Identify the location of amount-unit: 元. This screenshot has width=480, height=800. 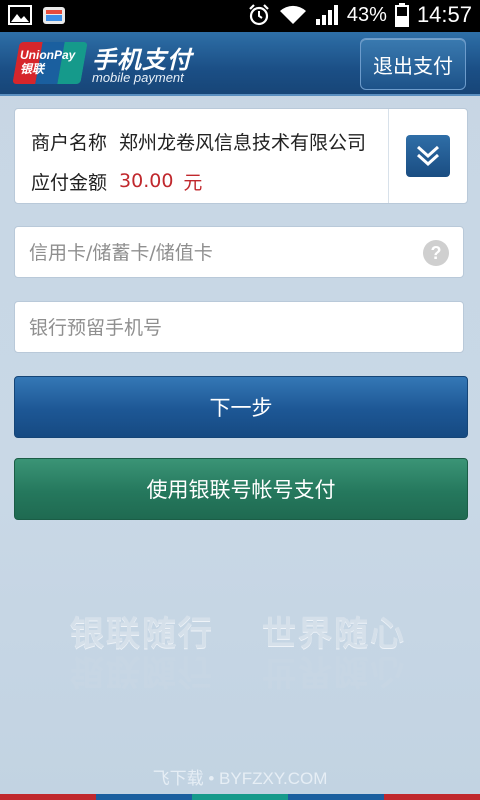
(193, 182).